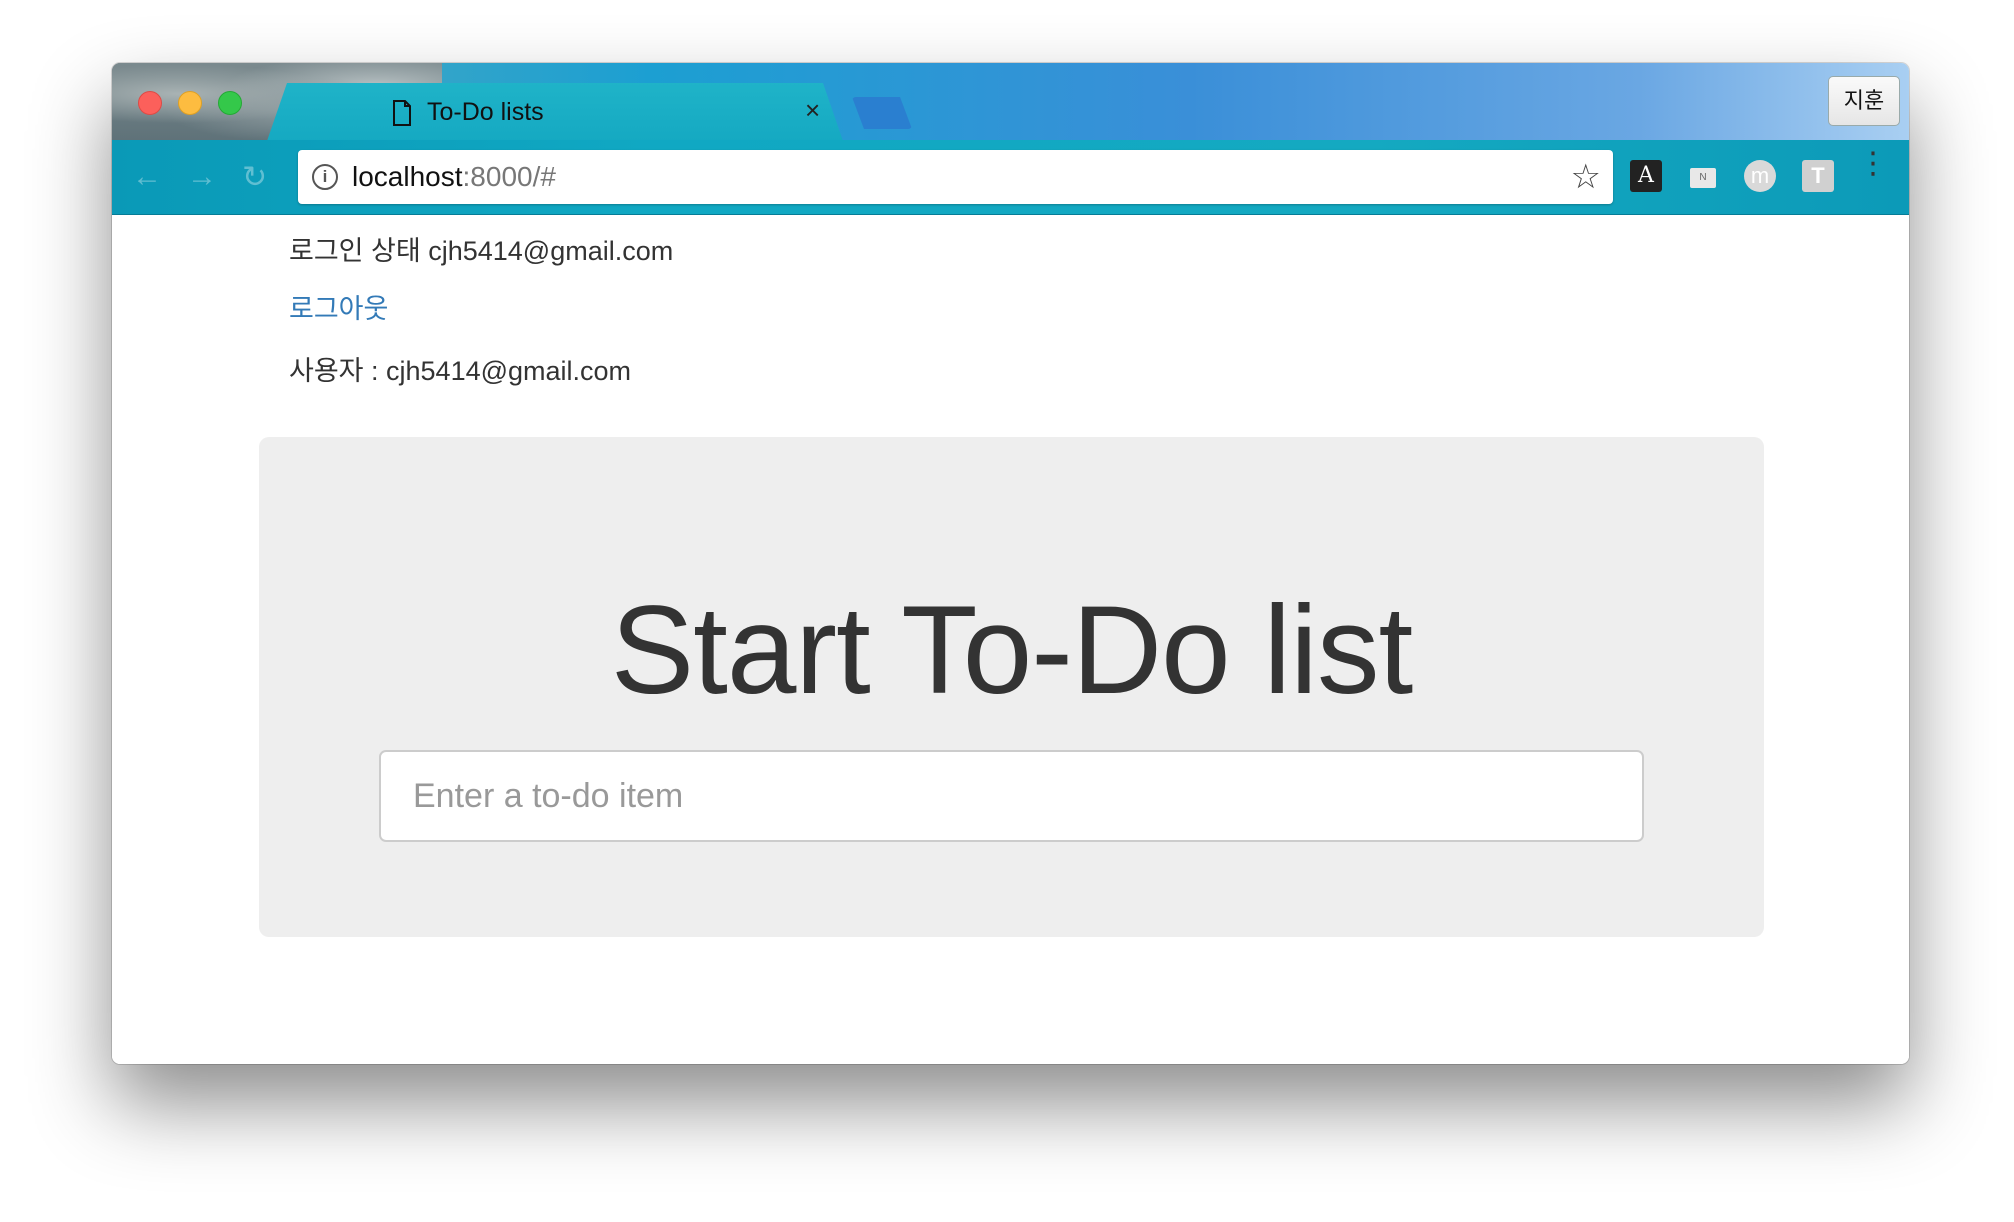 The height and width of the screenshot is (1222, 2014). I want to click on tab-strip: To-Do lists × 지훈, so click(1010, 102).